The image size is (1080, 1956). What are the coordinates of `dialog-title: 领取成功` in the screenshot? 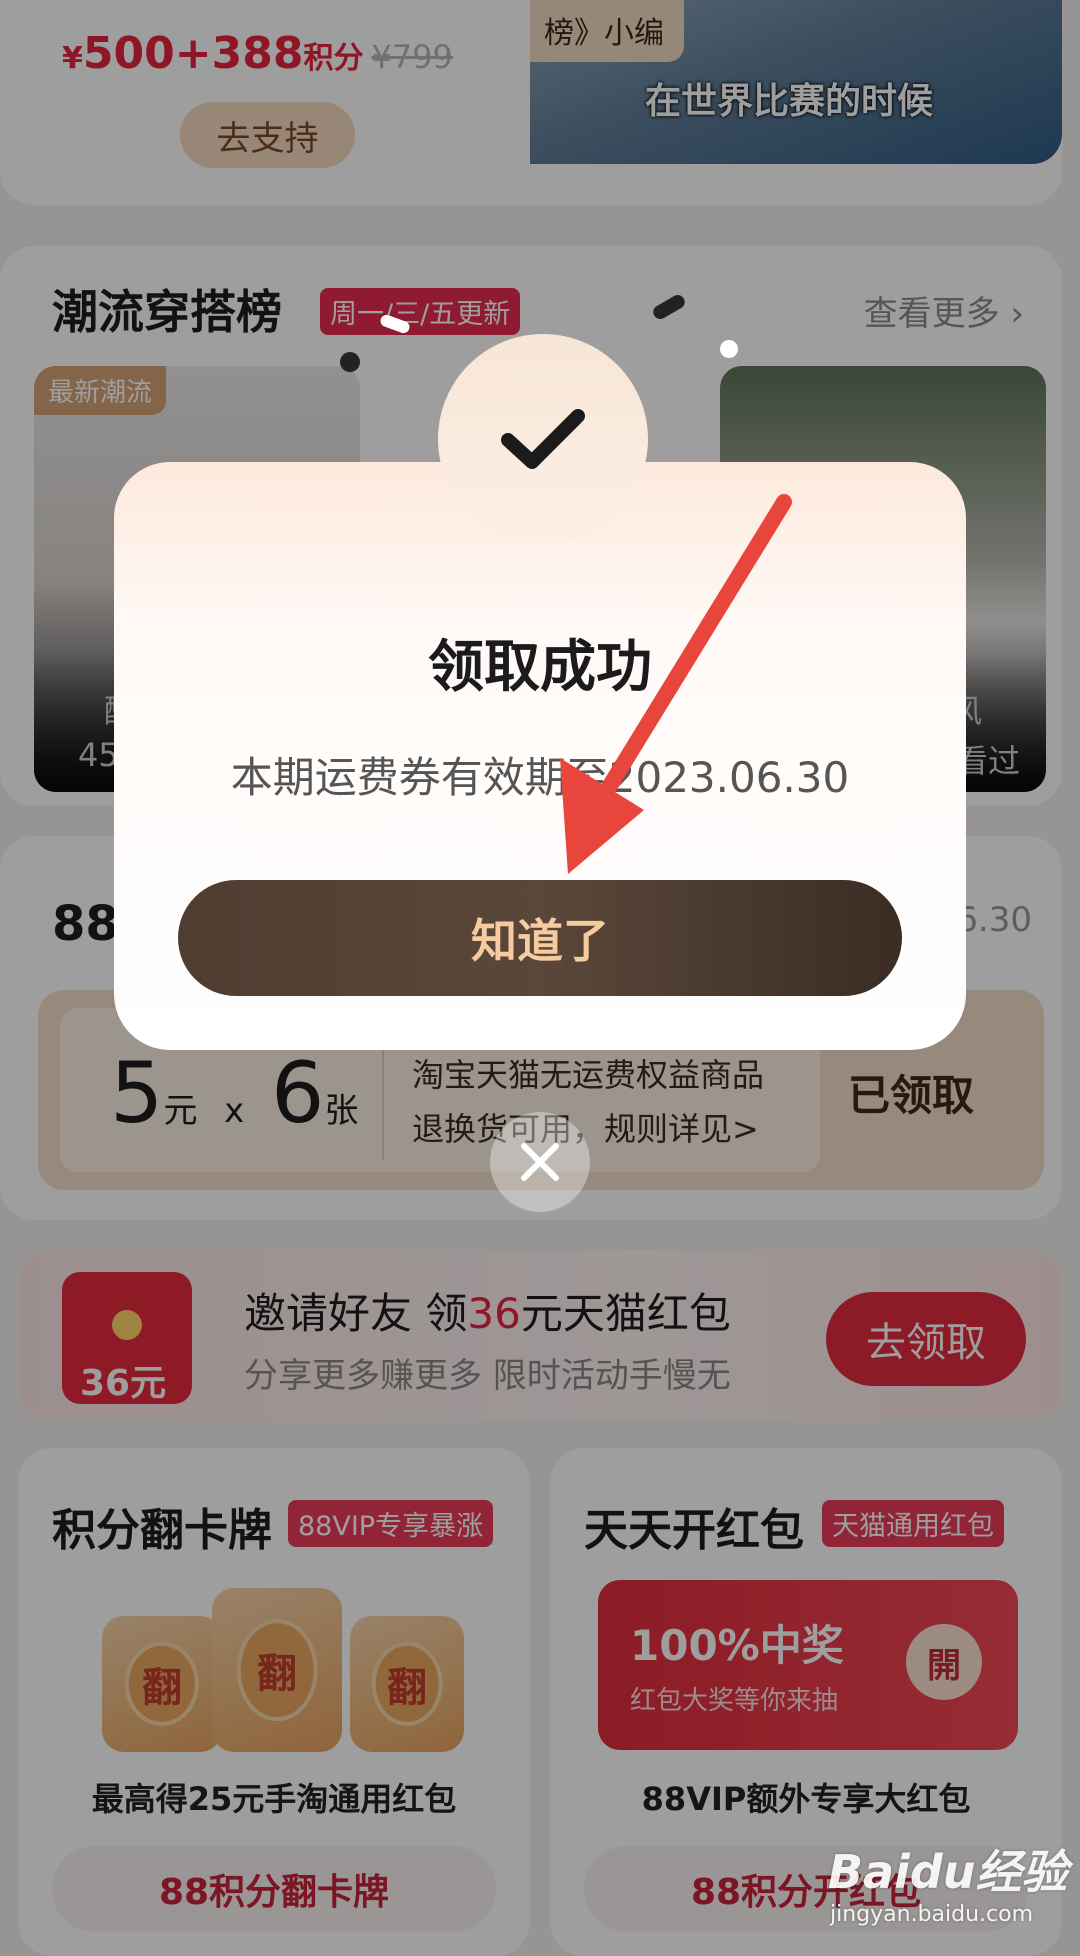 It's located at (540, 667).